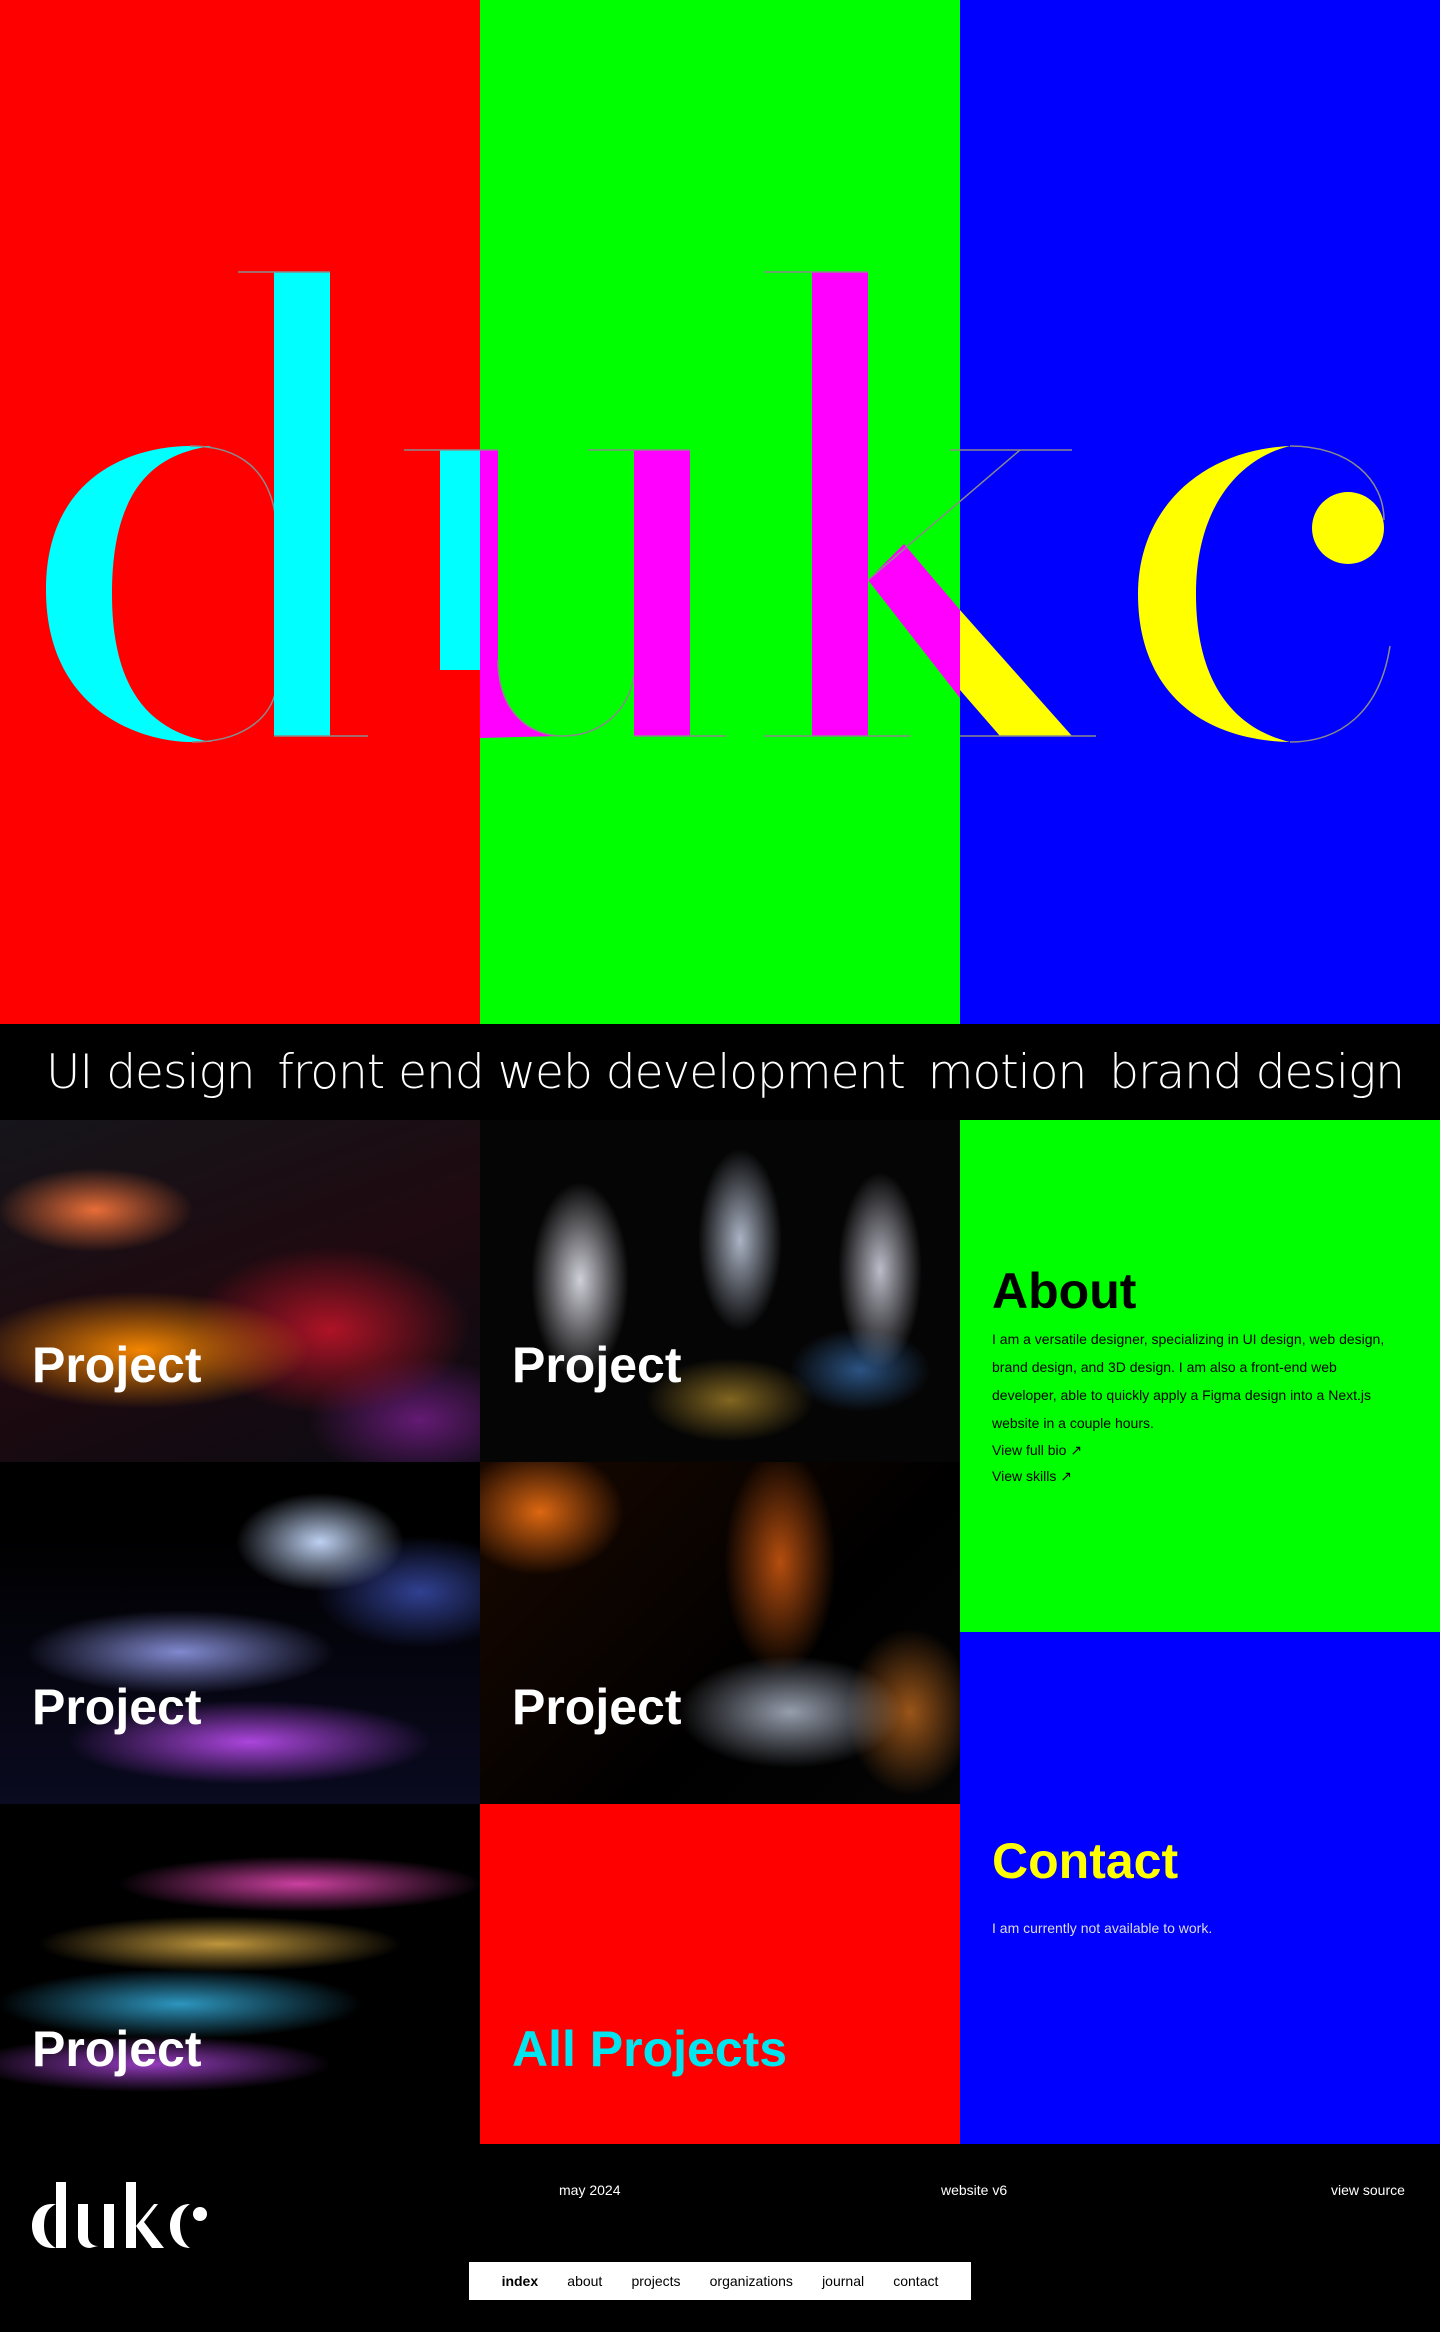 The height and width of the screenshot is (2332, 1440). What do you see at coordinates (565, 593) in the screenshot?
I see `hero-letter-u` at bounding box center [565, 593].